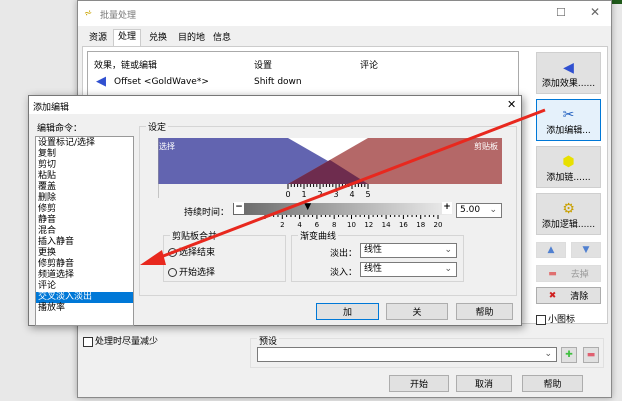  I want to click on duration-tick-label: 8, so click(334, 225).